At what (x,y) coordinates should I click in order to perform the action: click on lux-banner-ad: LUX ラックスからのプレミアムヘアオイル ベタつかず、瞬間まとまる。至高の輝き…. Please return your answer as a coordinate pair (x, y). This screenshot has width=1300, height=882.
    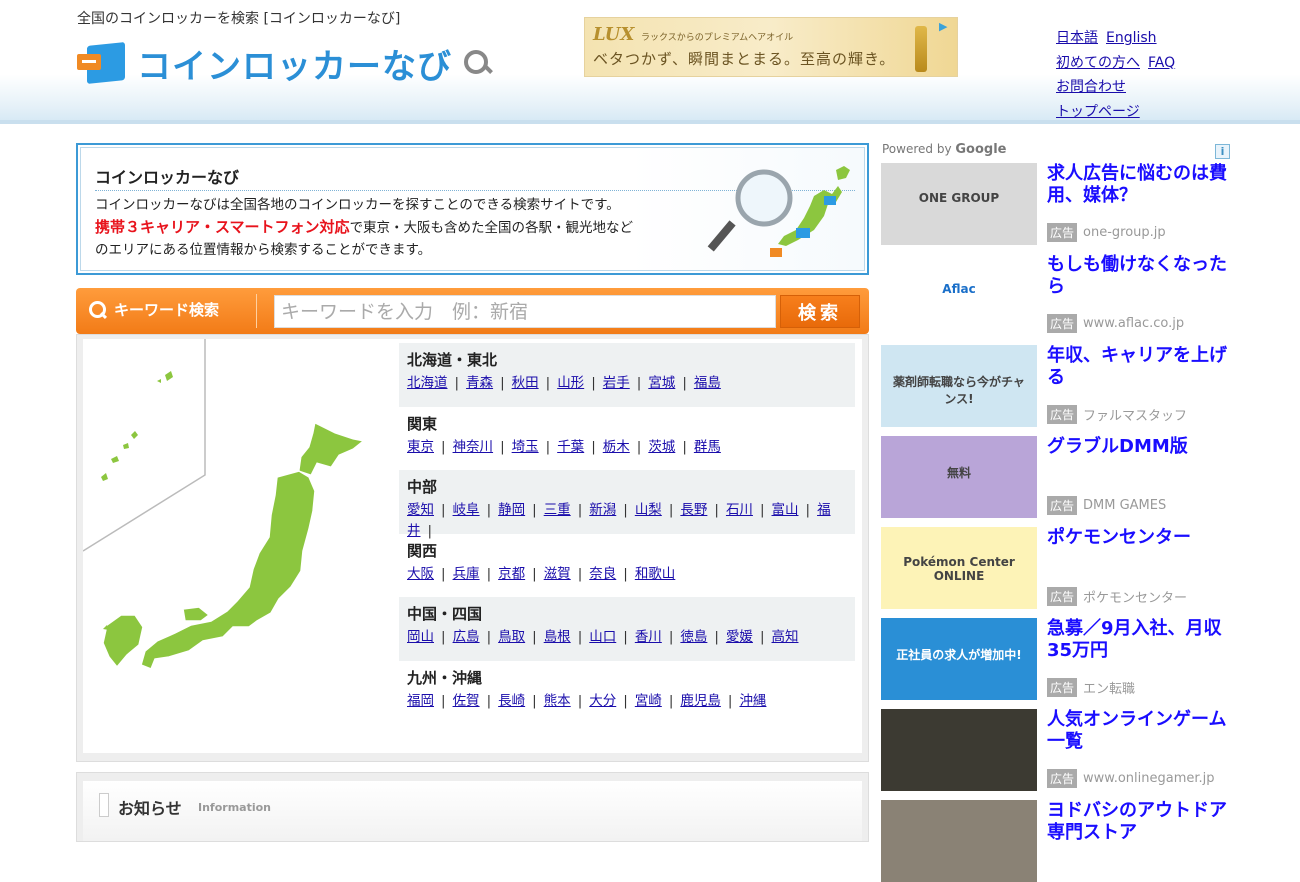
    Looking at the image, I should click on (771, 47).